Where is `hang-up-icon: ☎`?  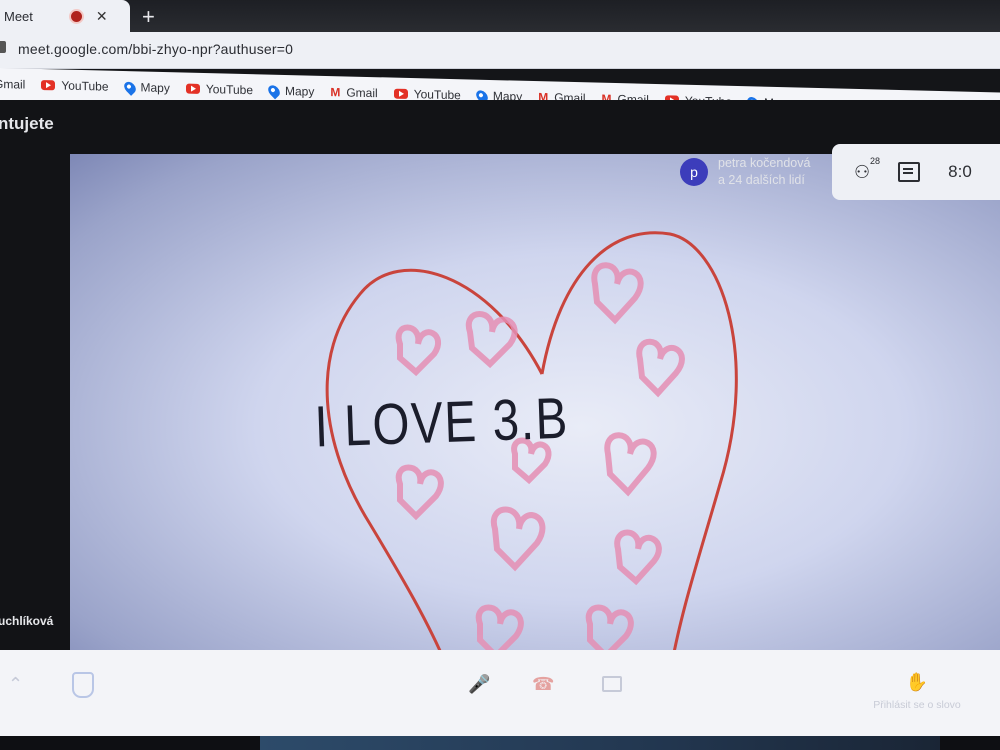
hang-up-icon: ☎ is located at coordinates (543, 684).